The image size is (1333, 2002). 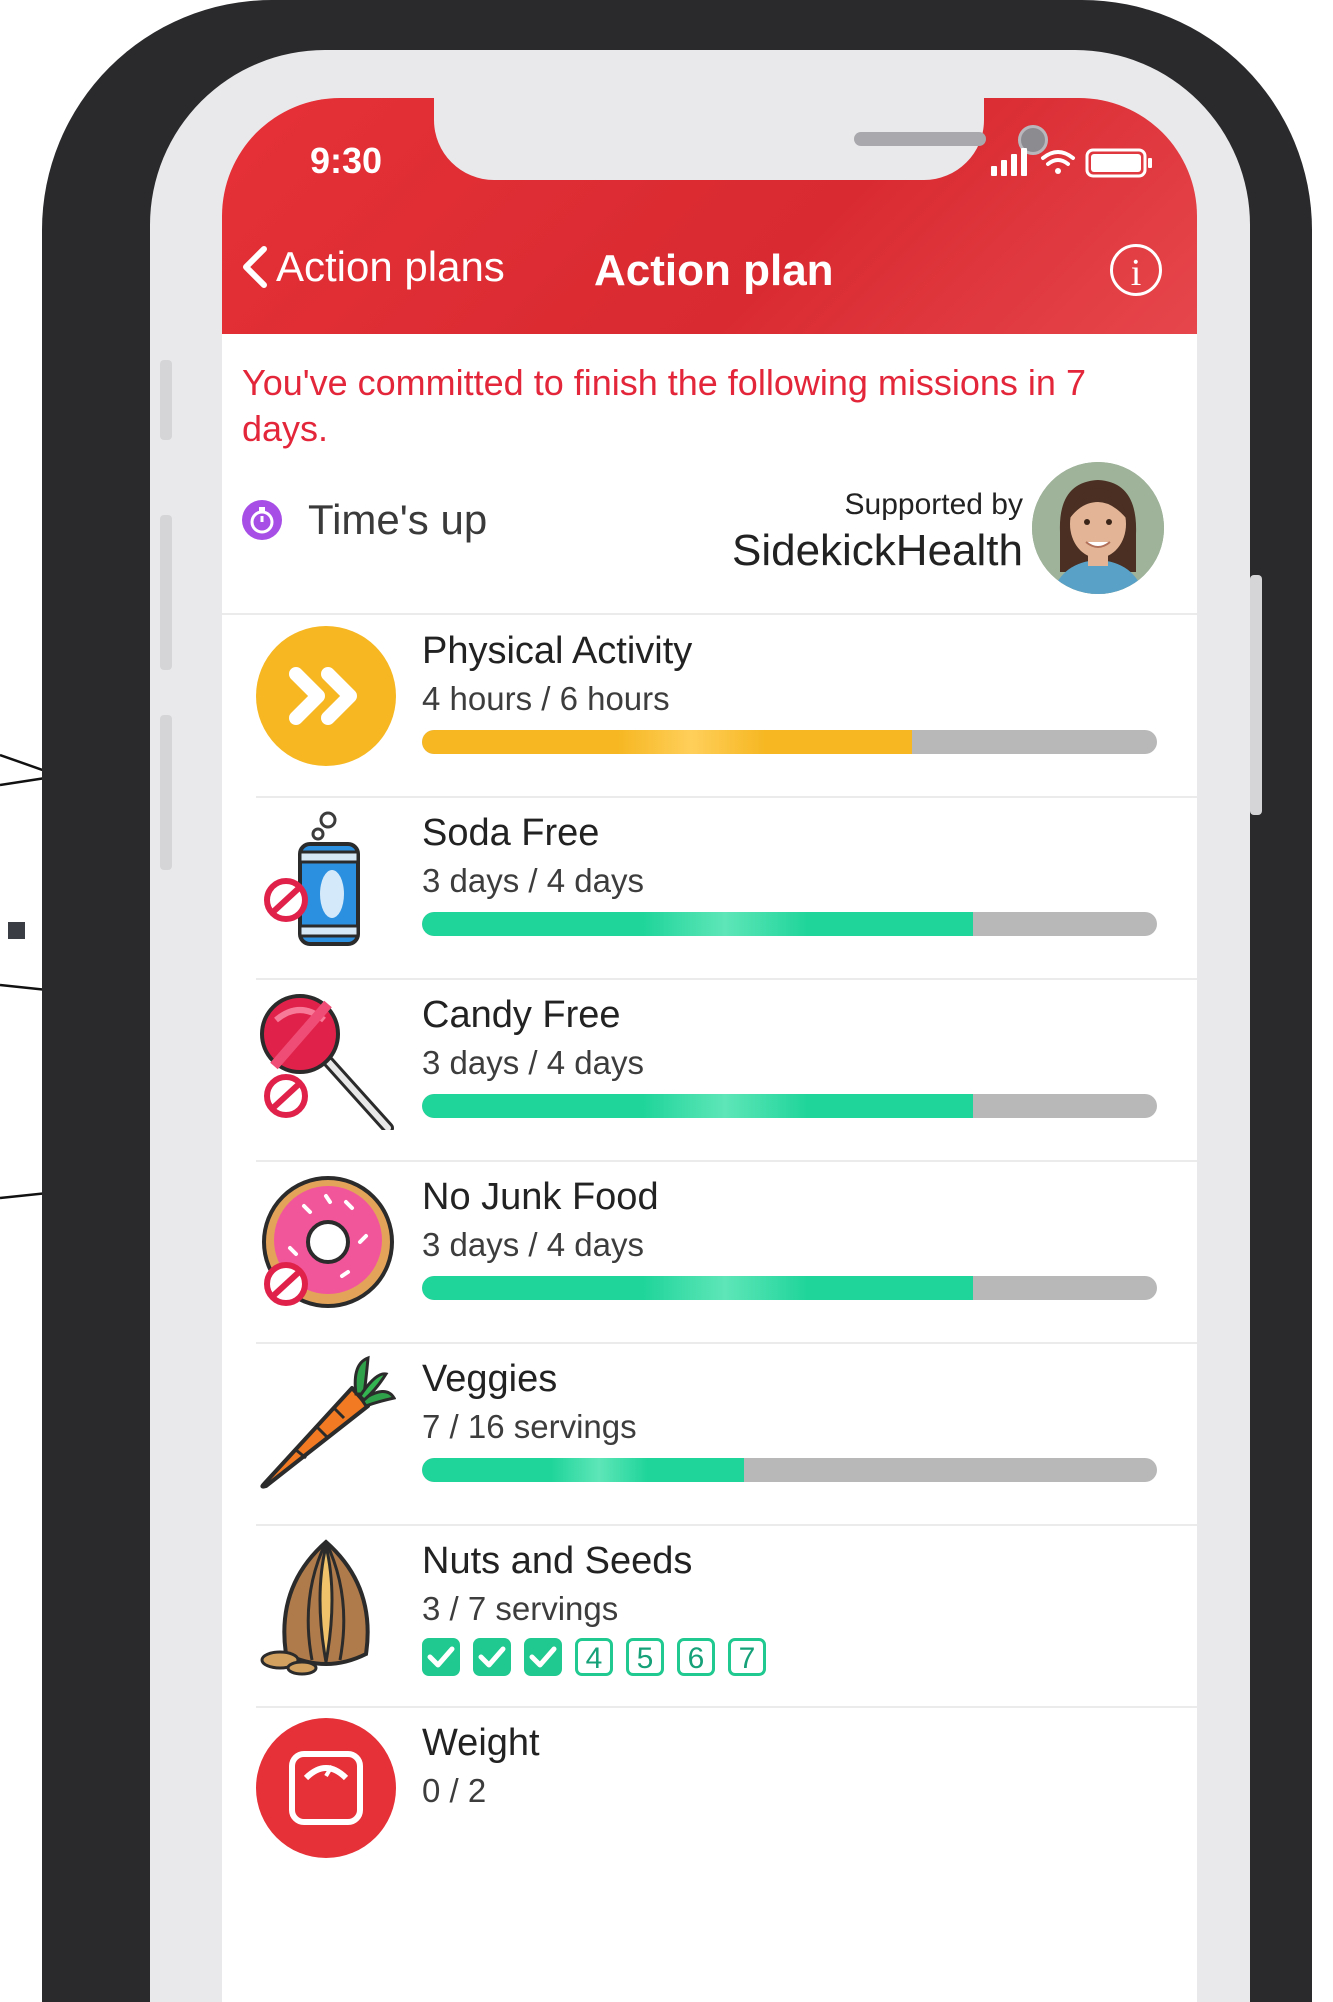 I want to click on brand-name: SidekickHealth, so click(x=877, y=550).